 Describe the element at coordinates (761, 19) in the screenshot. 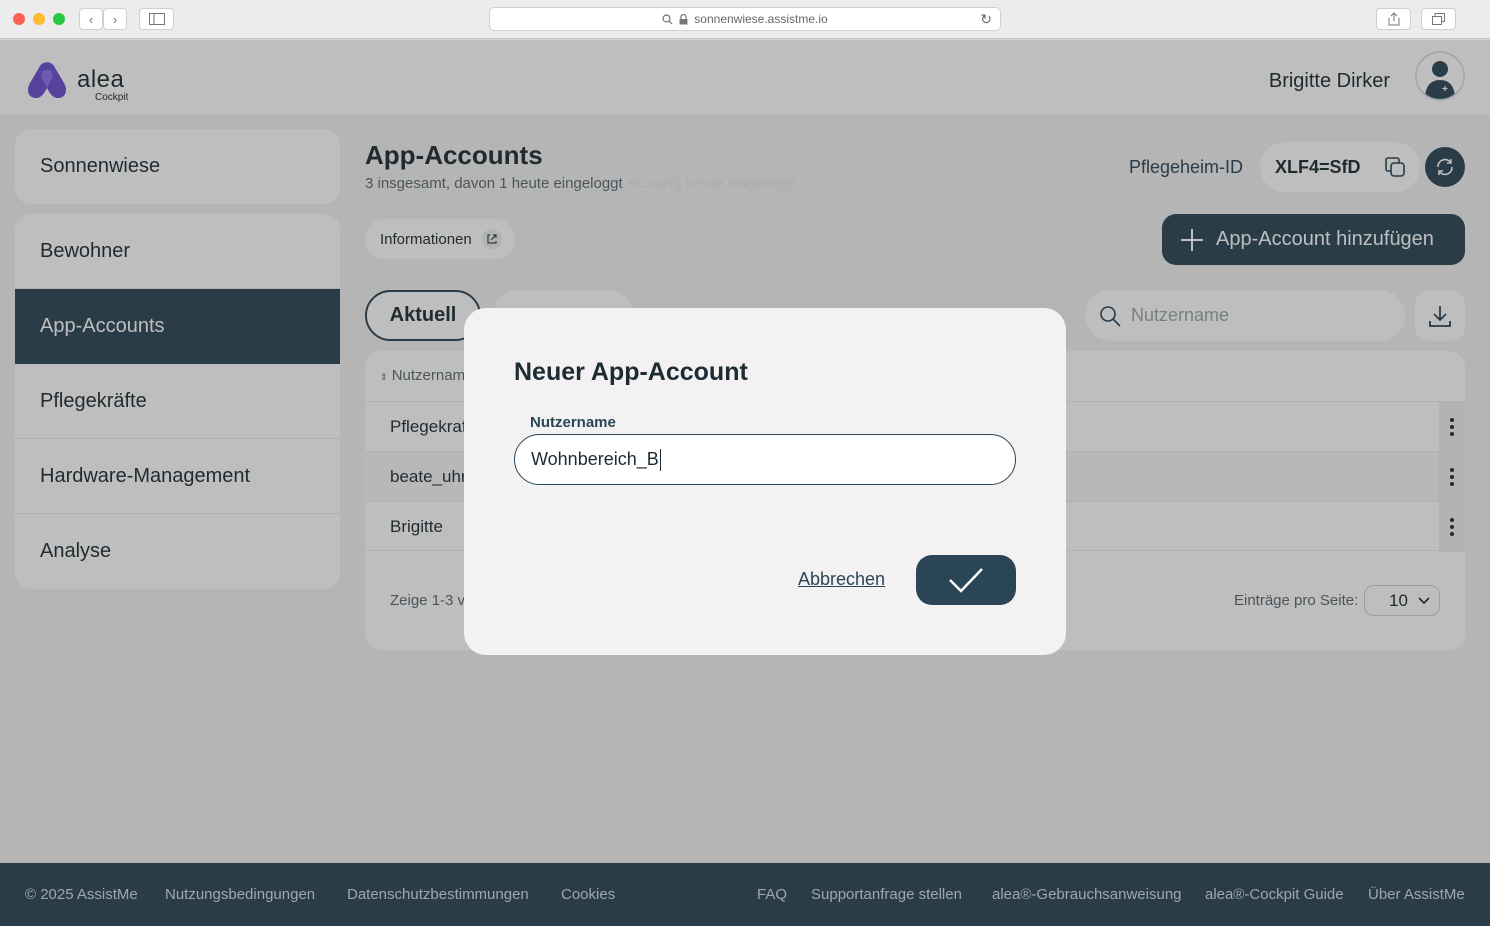

I see `url-text: sonnenwiese.assistme.io` at that location.